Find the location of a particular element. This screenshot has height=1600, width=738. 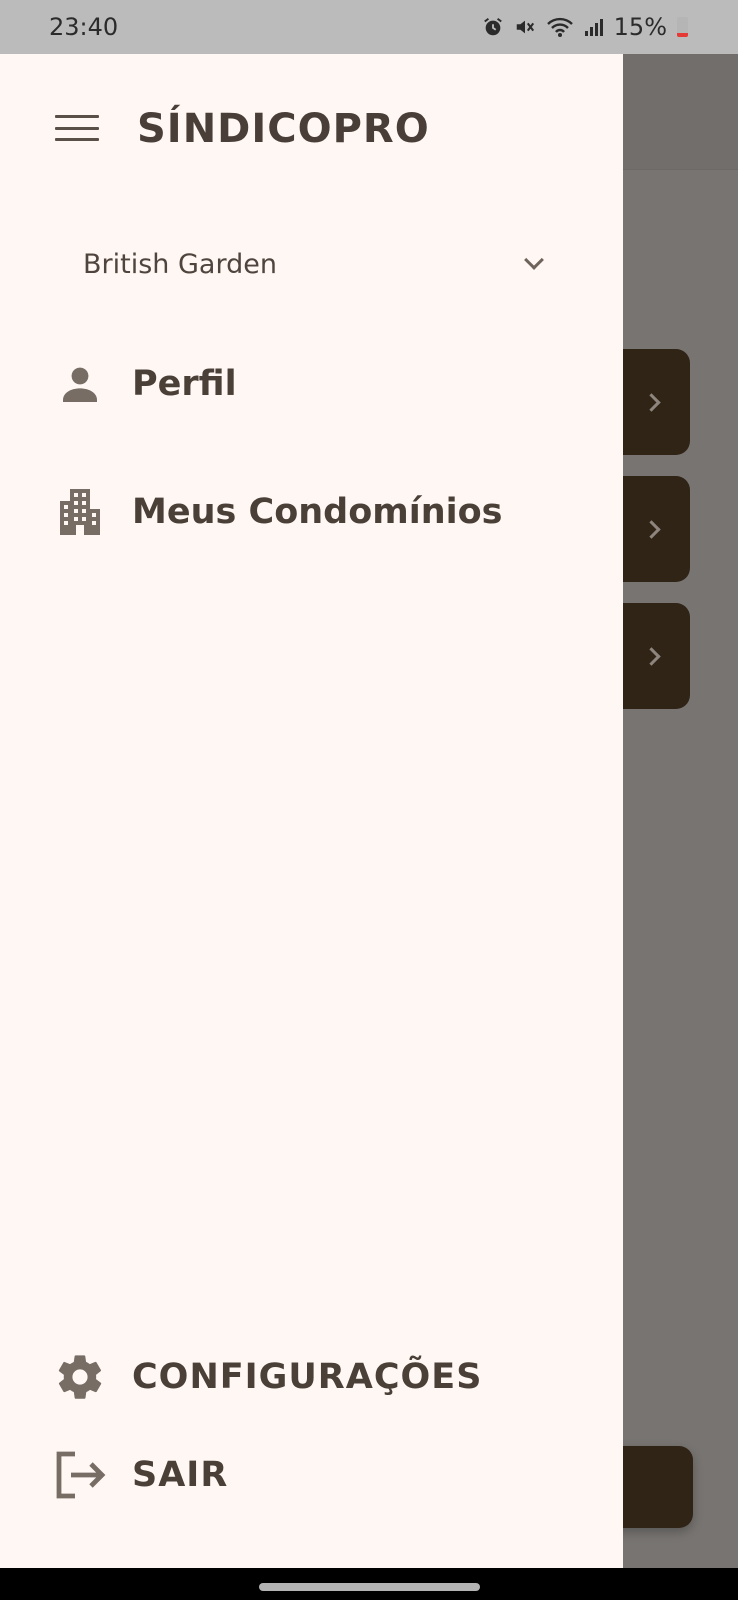

drawer-item-label: Meus Condomínios is located at coordinates (317, 512).